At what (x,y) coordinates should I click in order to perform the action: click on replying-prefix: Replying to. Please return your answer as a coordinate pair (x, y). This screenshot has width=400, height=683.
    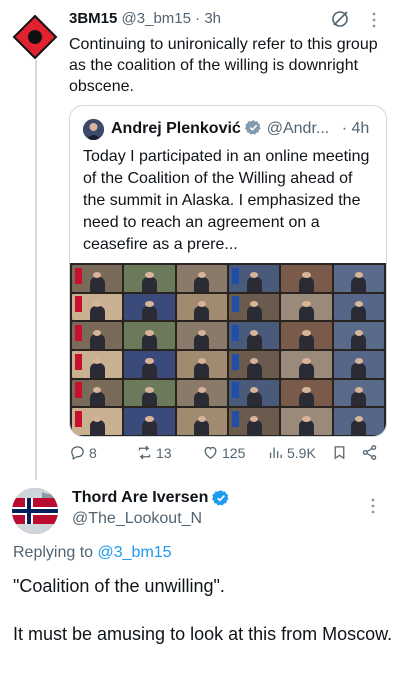
    Looking at the image, I should click on (55, 552).